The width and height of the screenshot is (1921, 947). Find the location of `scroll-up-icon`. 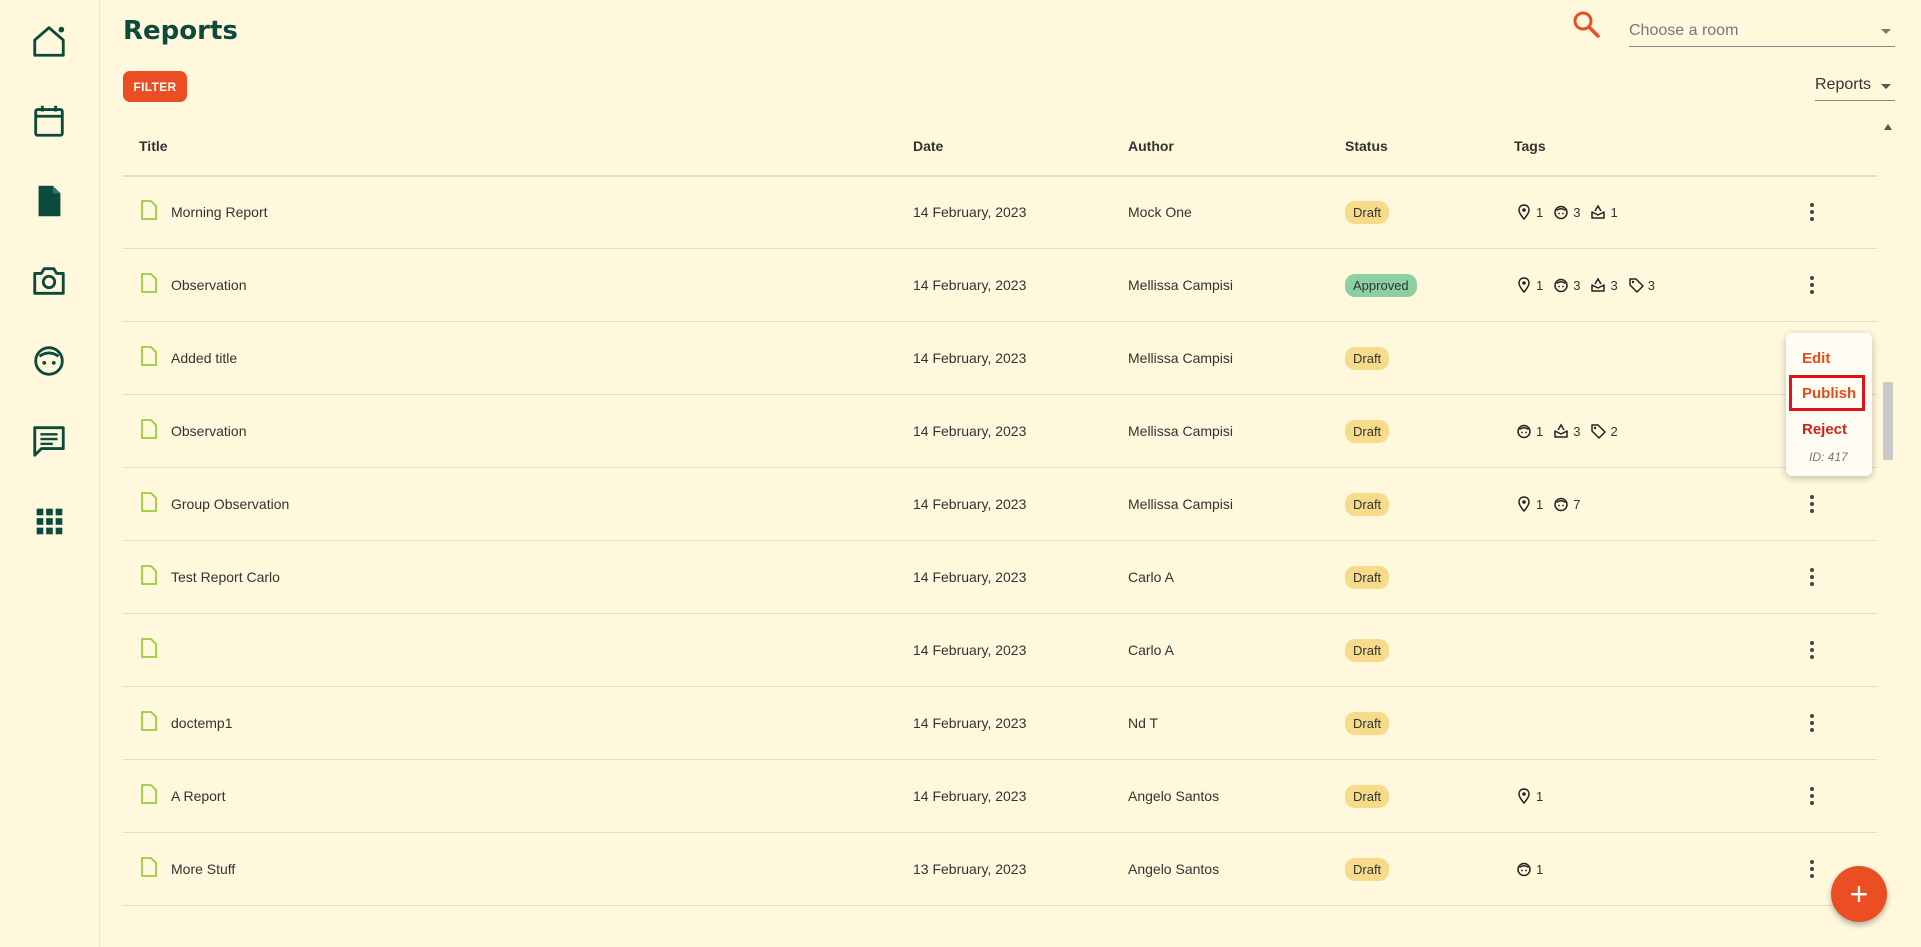

scroll-up-icon is located at coordinates (1888, 127).